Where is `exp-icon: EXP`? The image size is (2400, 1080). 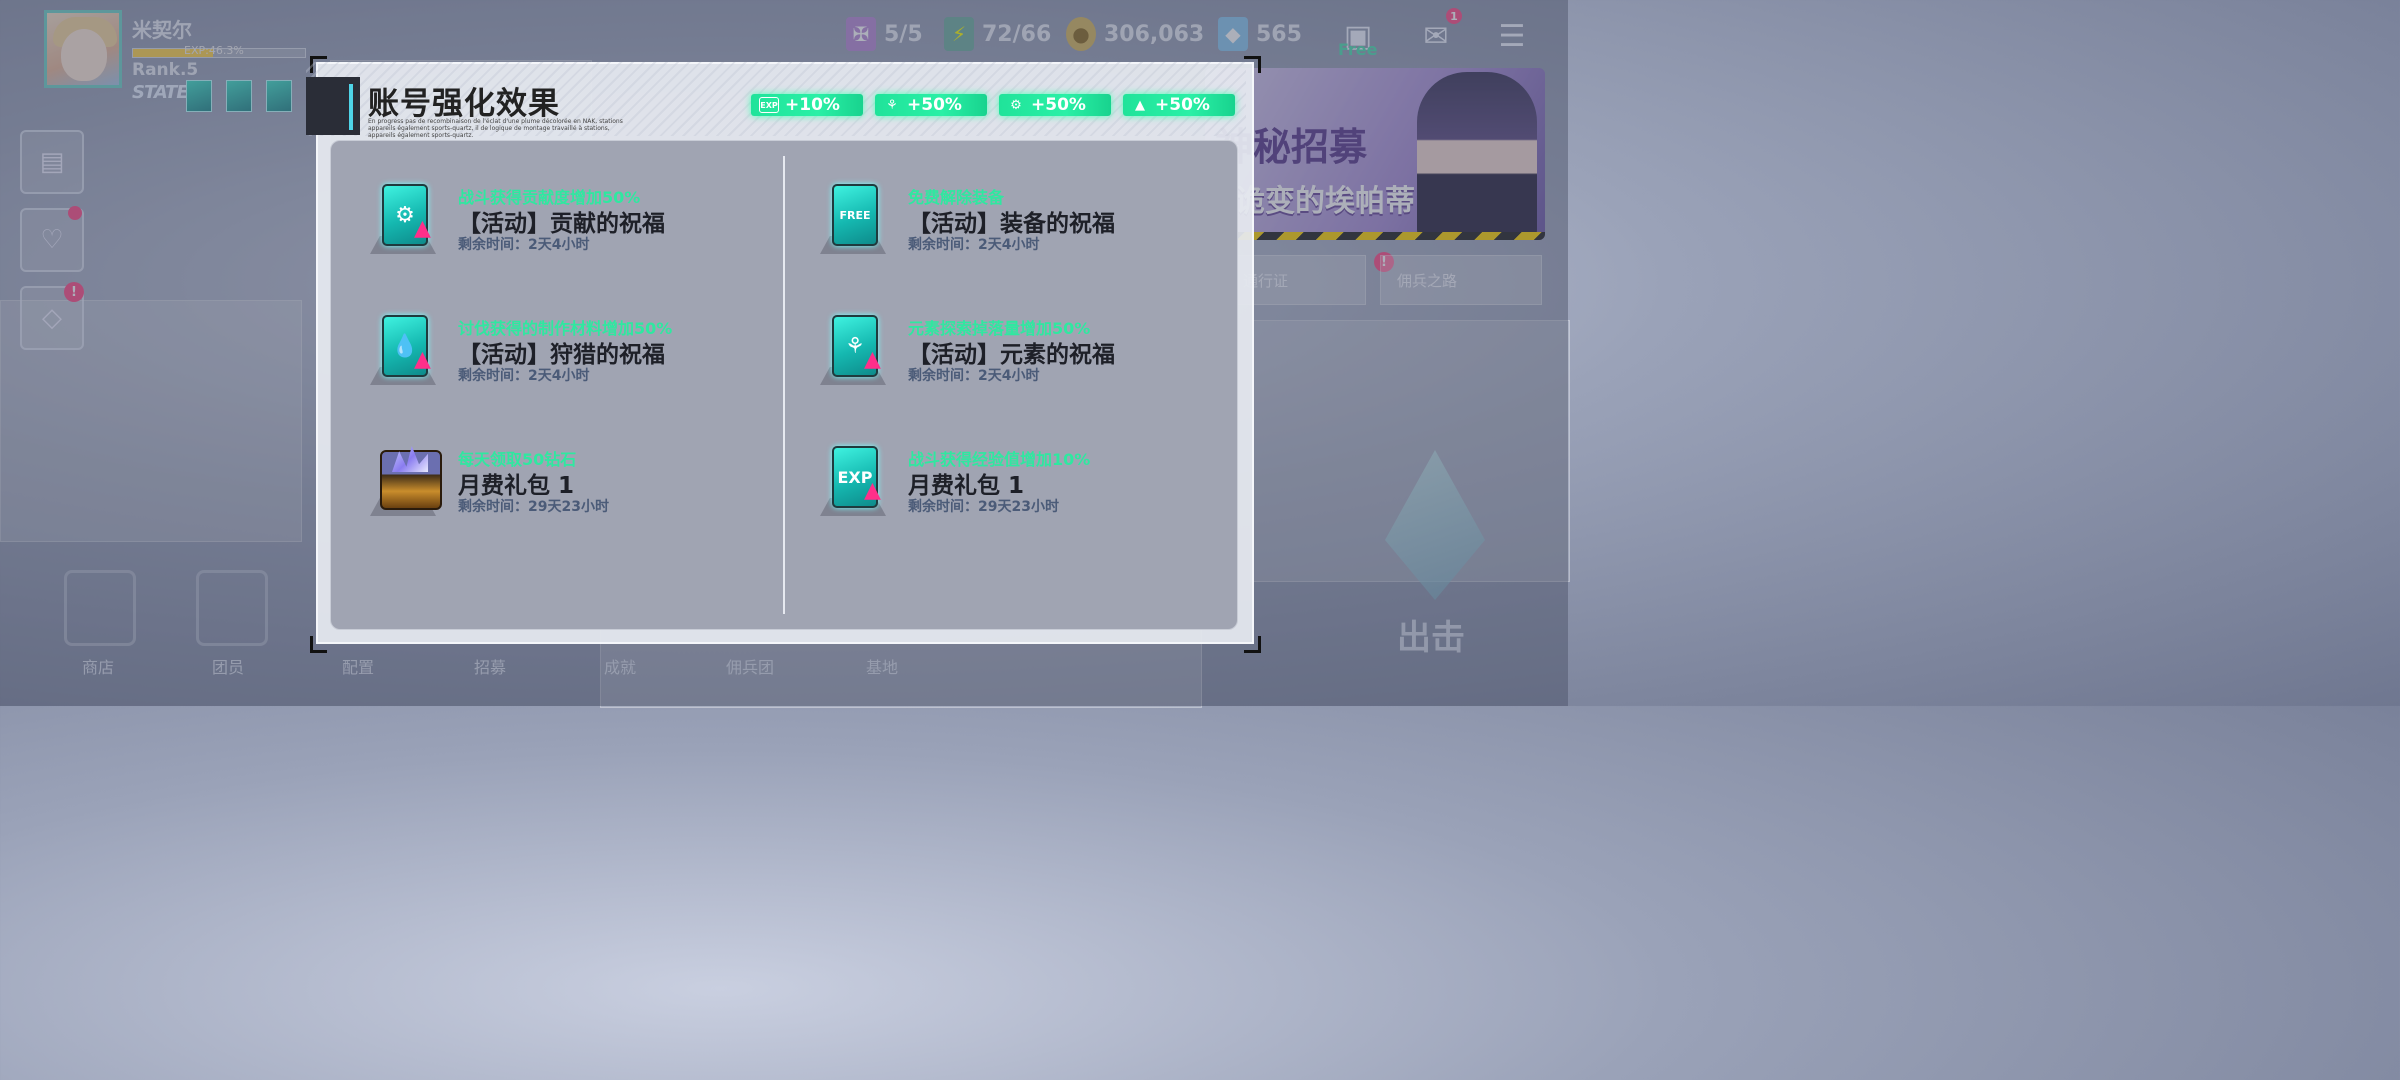 exp-icon: EXP is located at coordinates (769, 105).